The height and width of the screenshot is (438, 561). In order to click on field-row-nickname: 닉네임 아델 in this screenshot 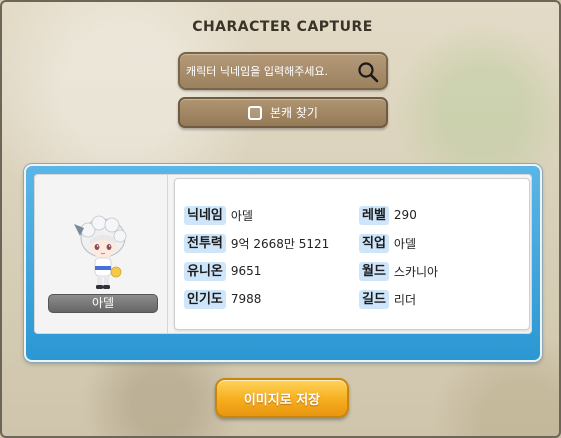, I will do `click(218, 215)`.